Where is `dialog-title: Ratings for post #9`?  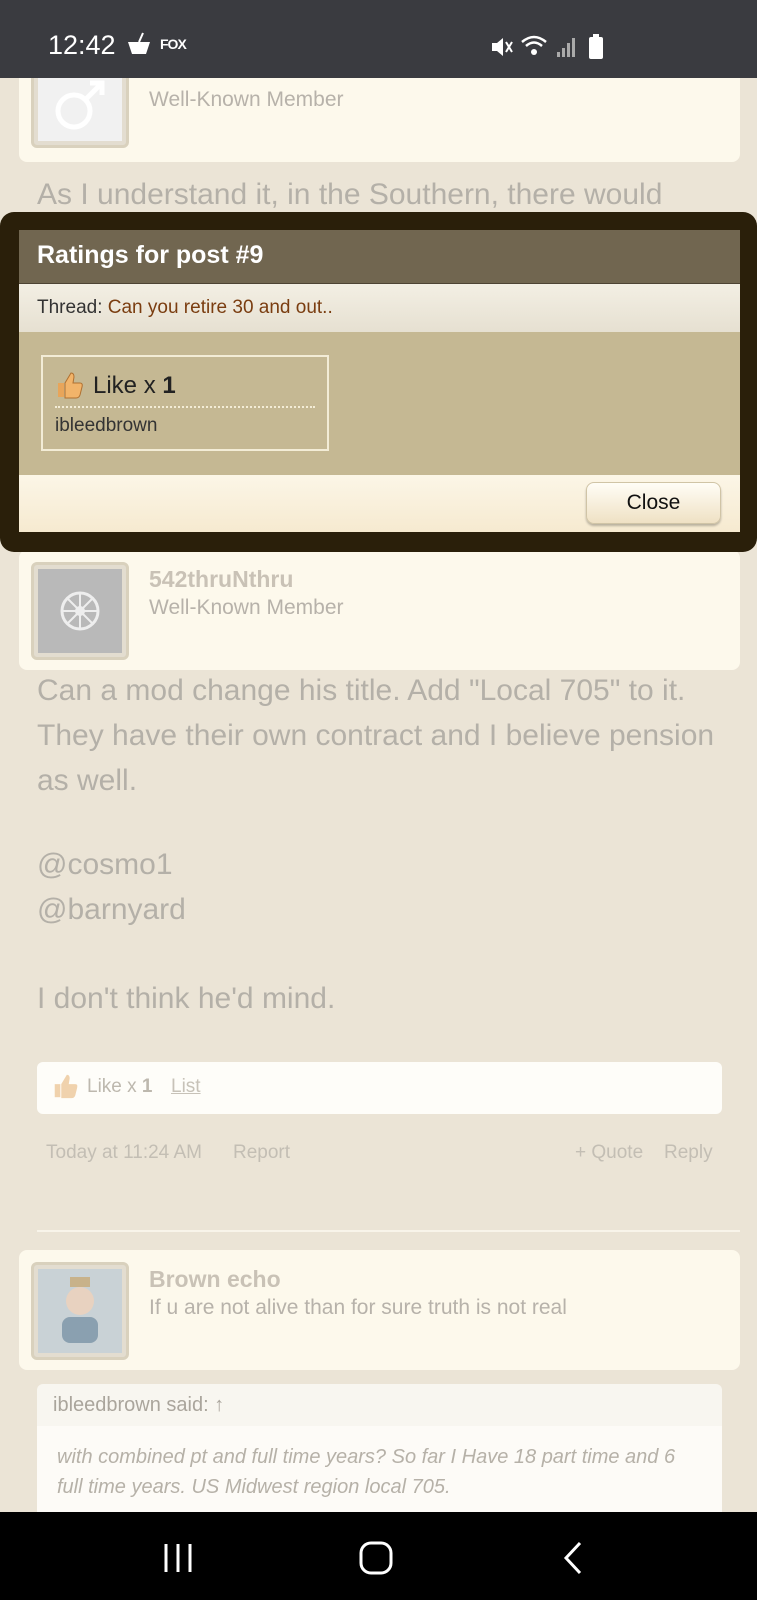 dialog-title: Ratings for post #9 is located at coordinates (150, 255).